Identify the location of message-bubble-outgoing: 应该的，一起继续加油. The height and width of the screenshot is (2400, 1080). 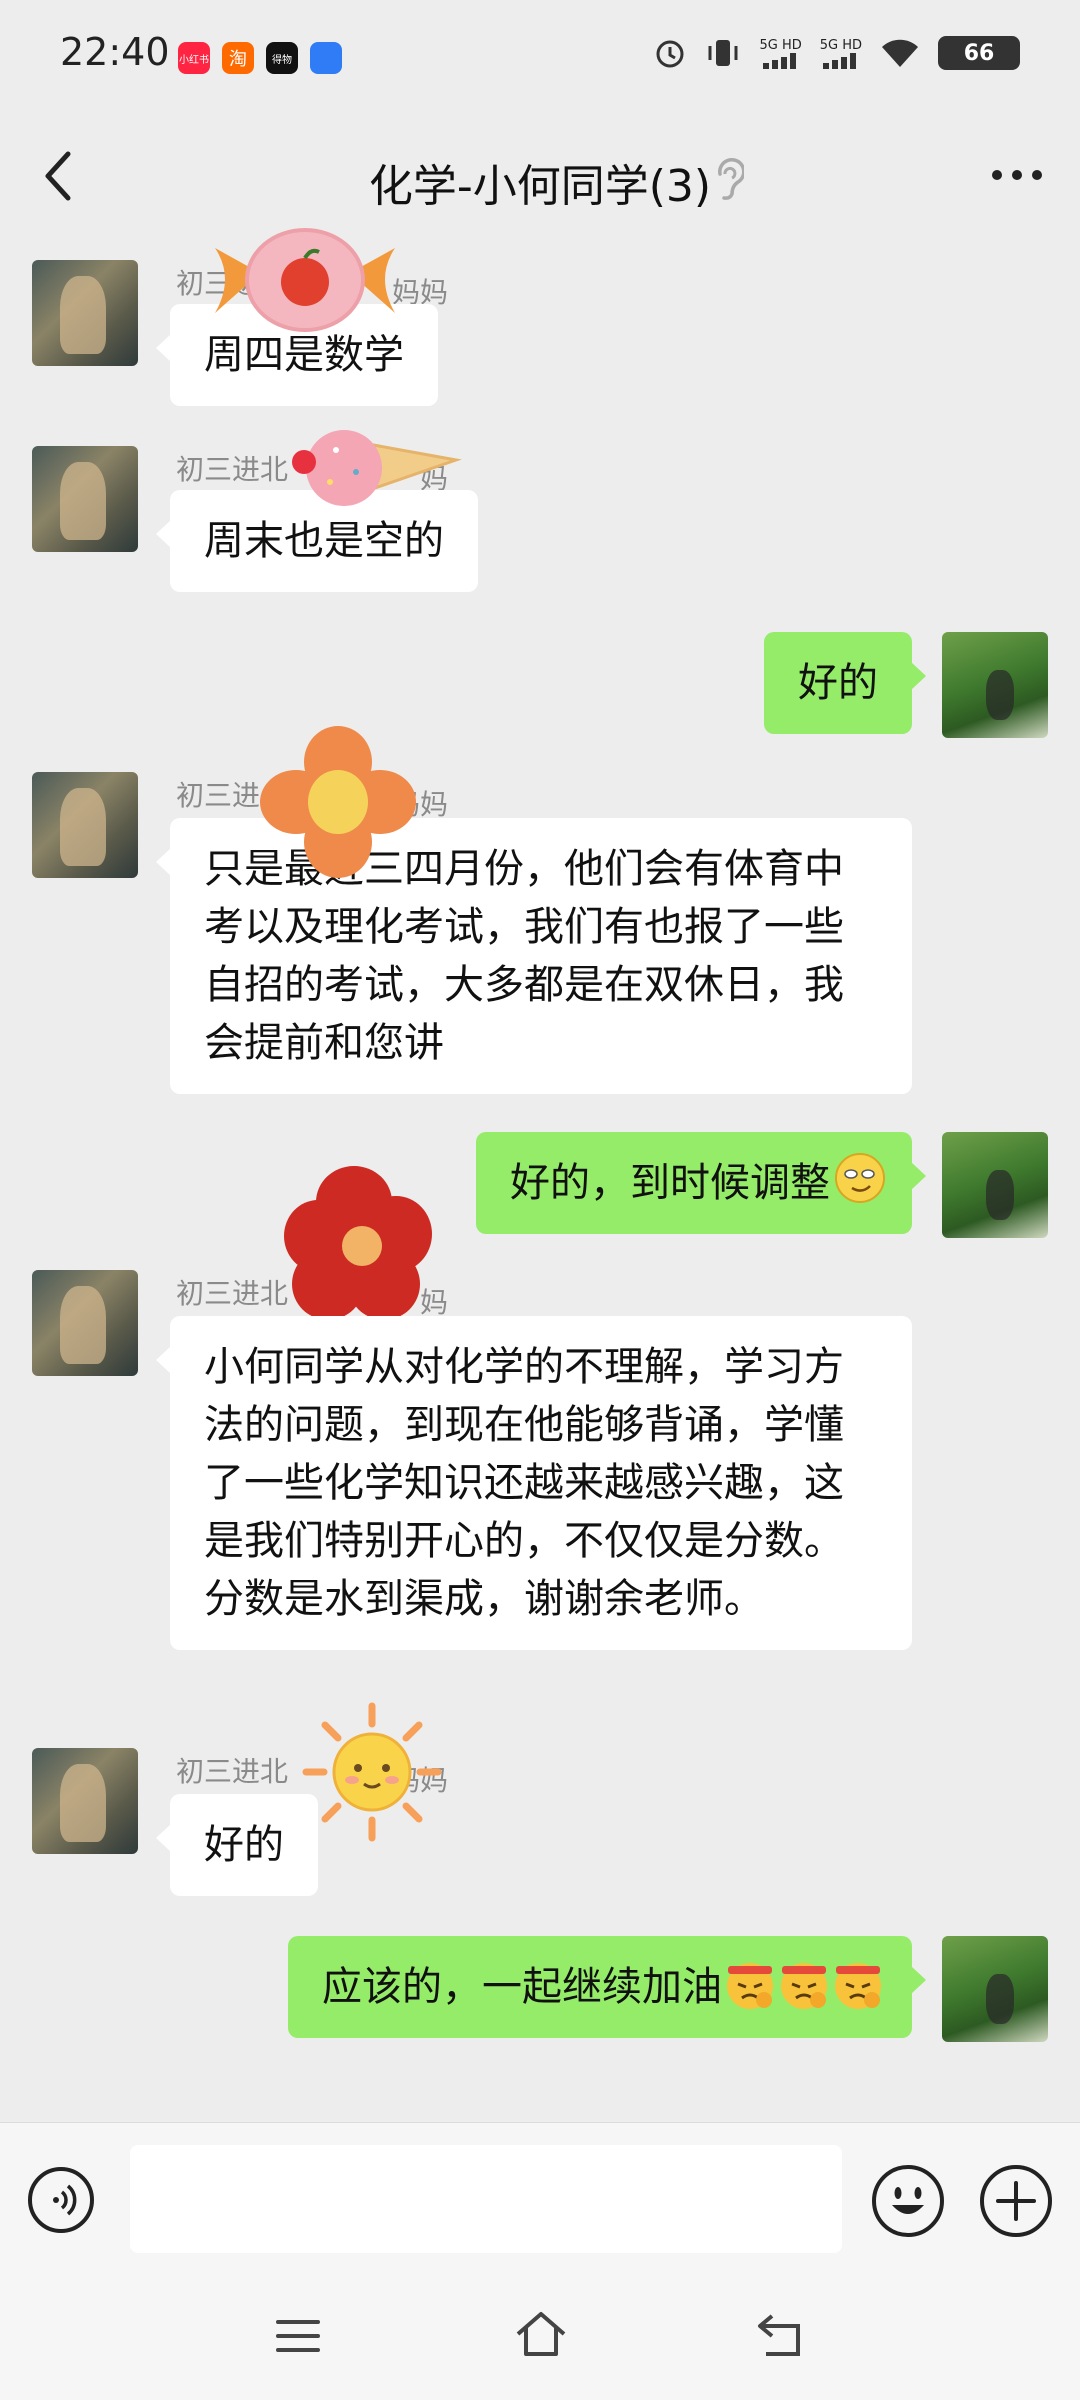
(607, 1987).